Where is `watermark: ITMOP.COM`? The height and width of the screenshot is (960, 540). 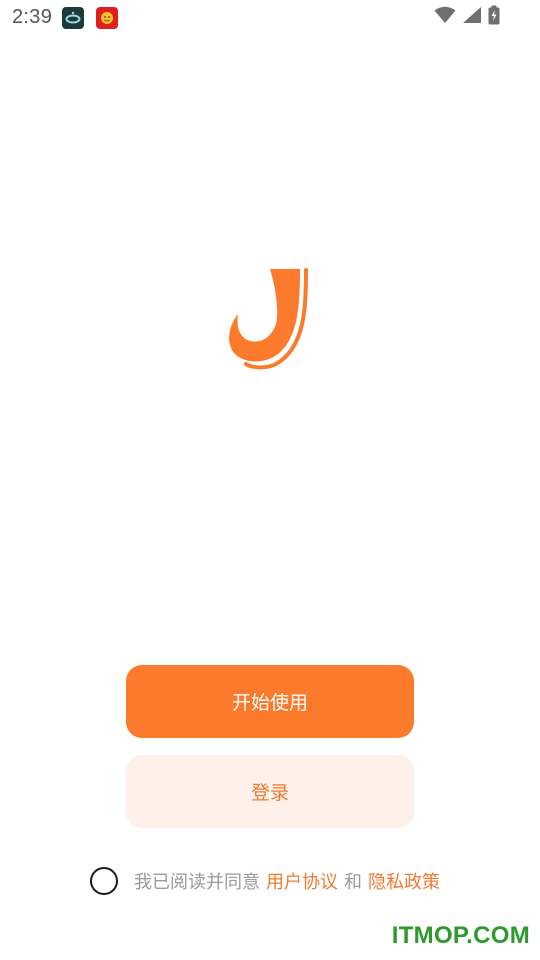
watermark: ITMOP.COM is located at coordinates (460, 935).